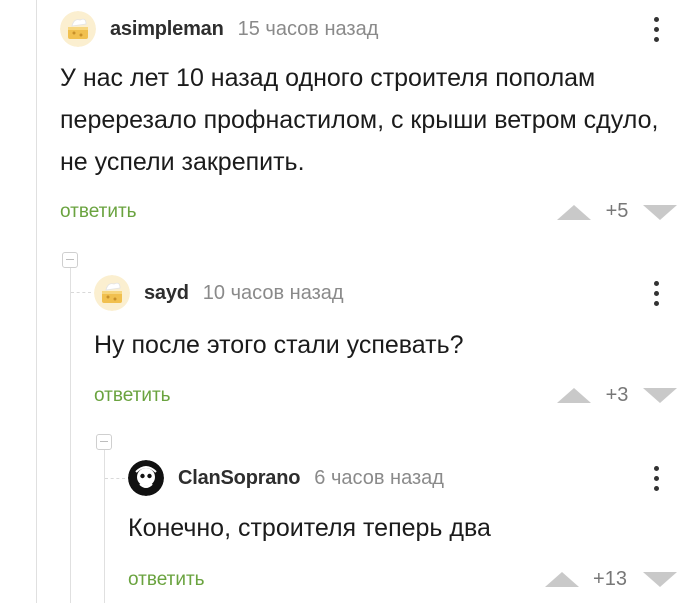  Describe the element at coordinates (617, 395) in the screenshot. I see `rating-count: +3` at that location.